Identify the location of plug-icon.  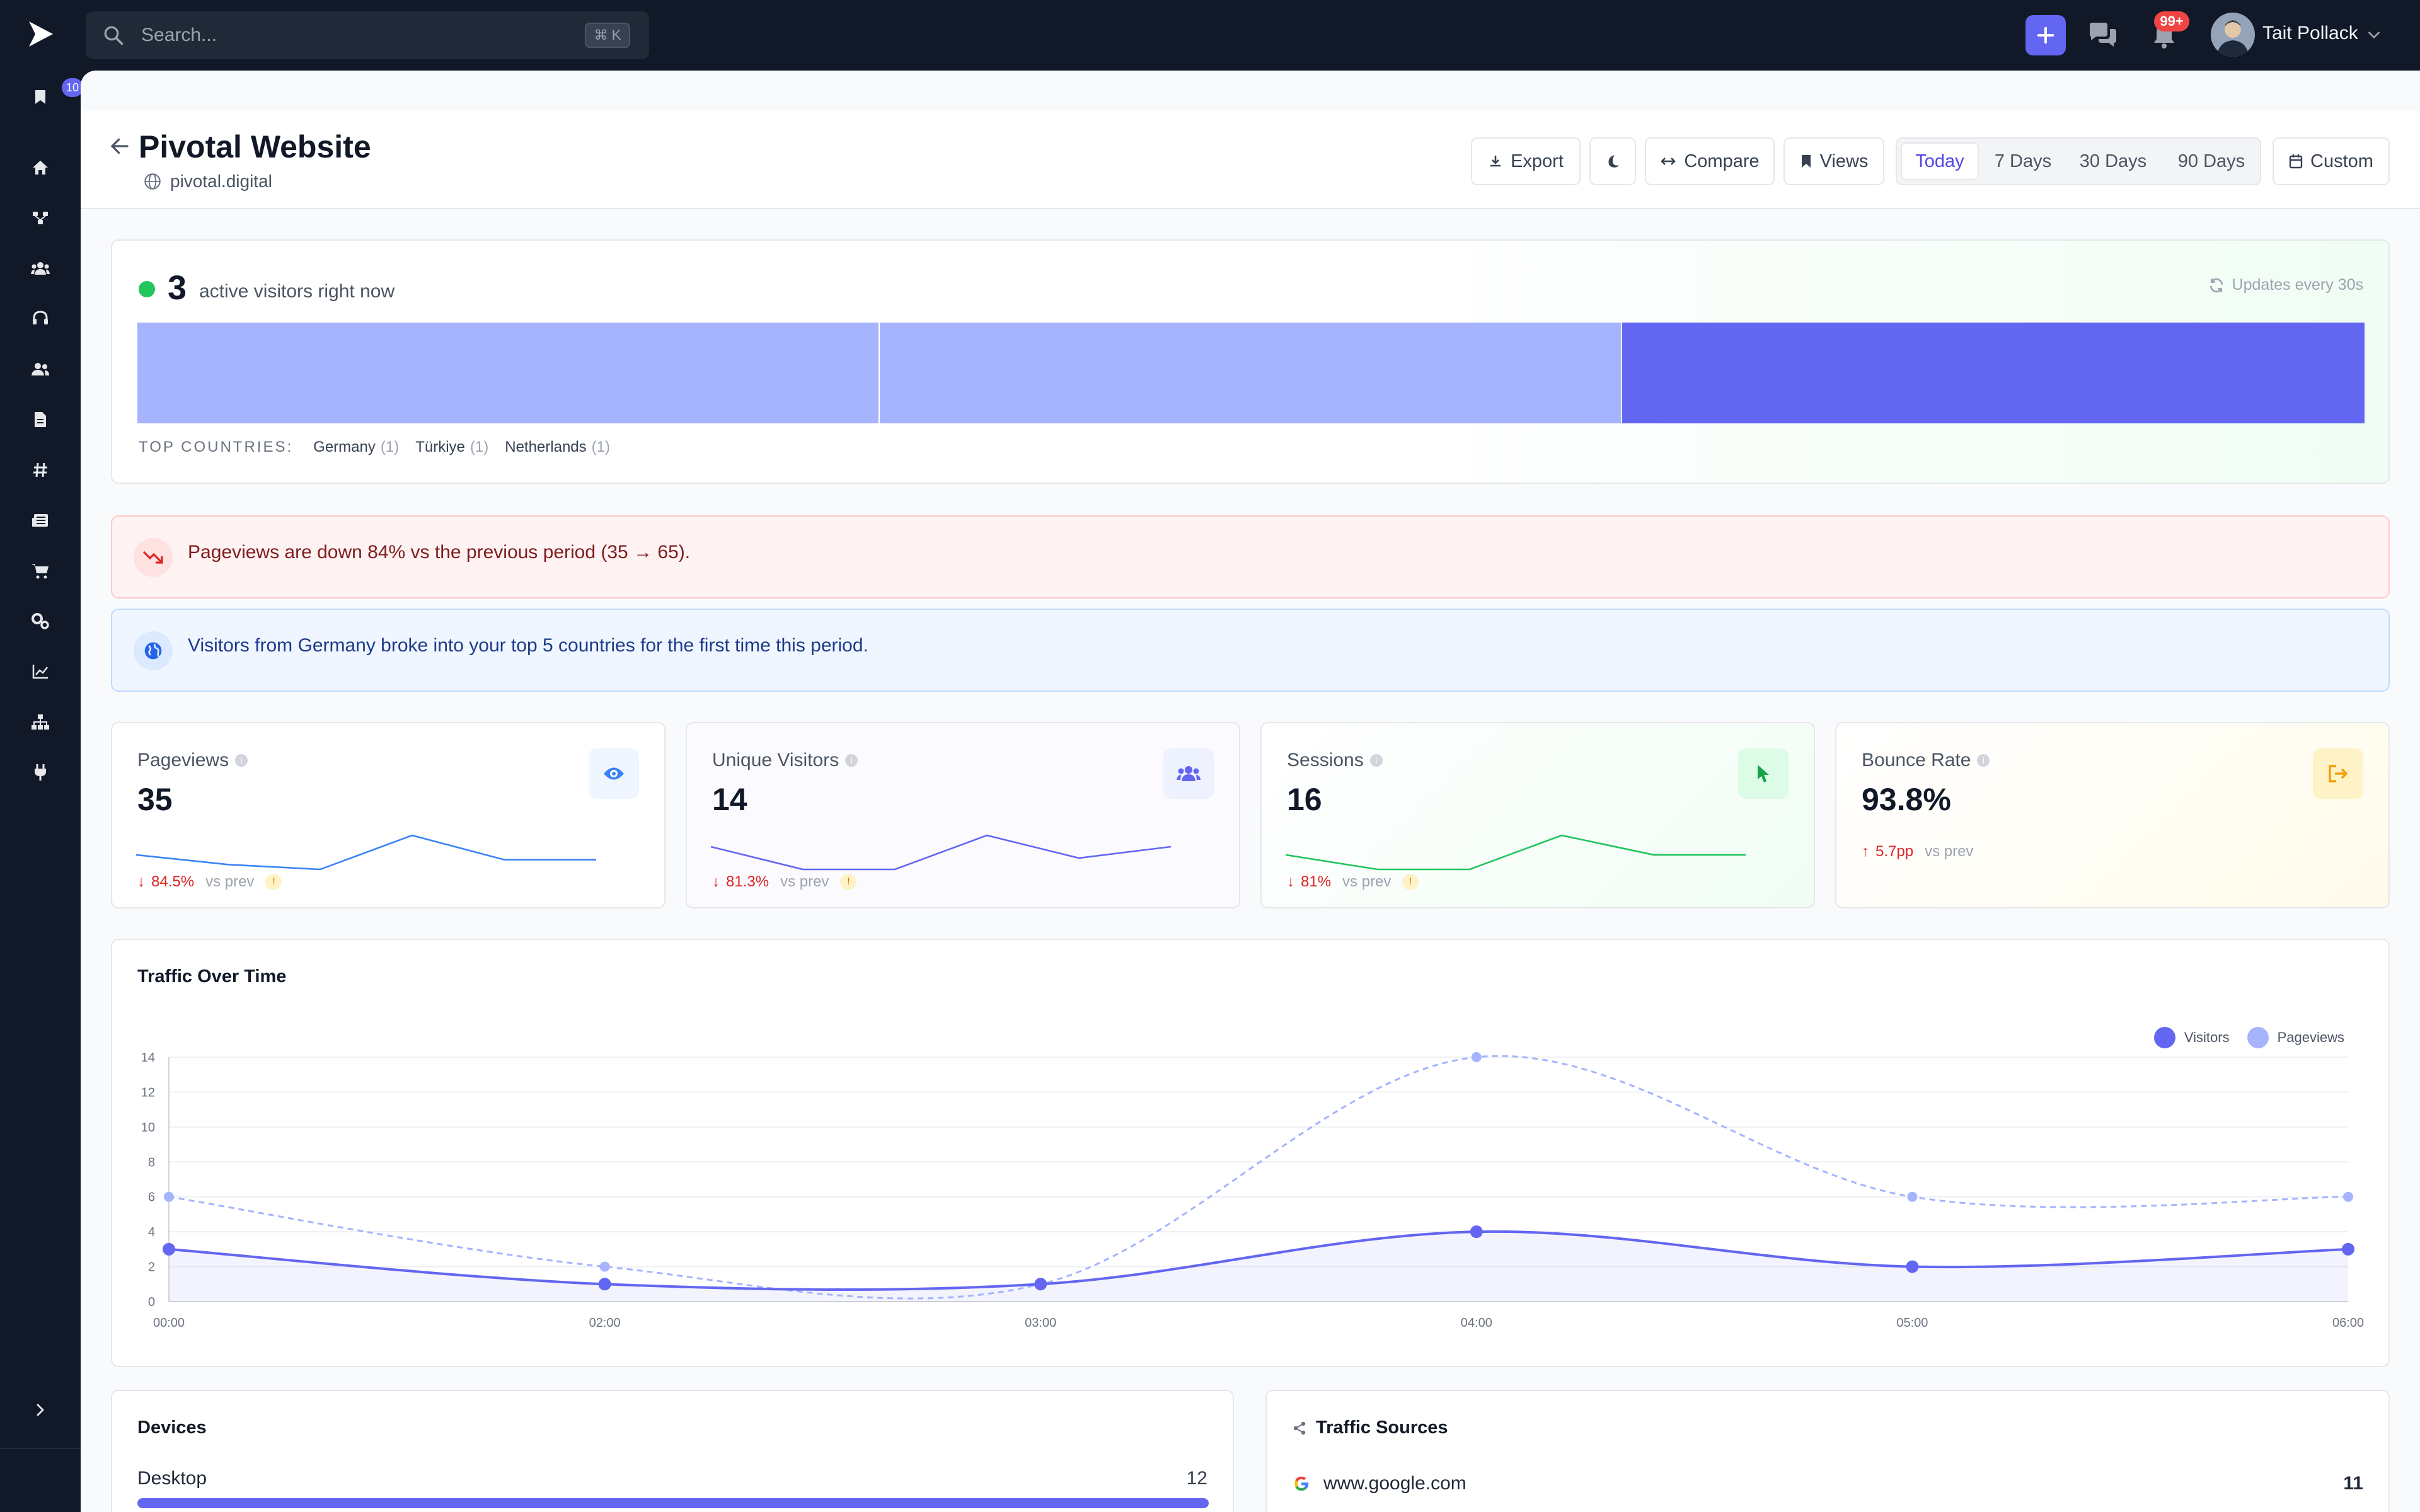
(40, 772).